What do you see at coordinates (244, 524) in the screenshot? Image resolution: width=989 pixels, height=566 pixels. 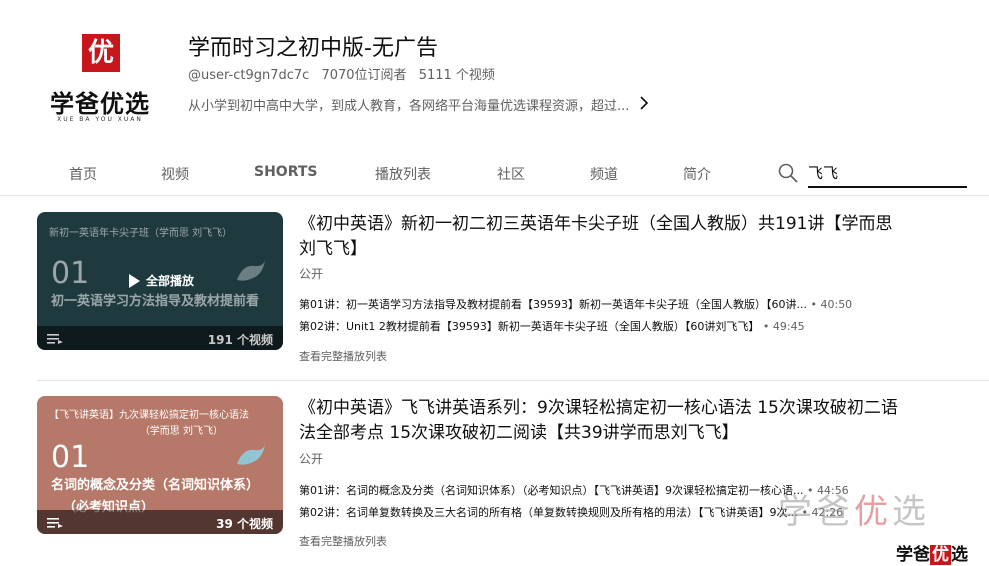 I see `playlist-video-count: 39 个视频` at bounding box center [244, 524].